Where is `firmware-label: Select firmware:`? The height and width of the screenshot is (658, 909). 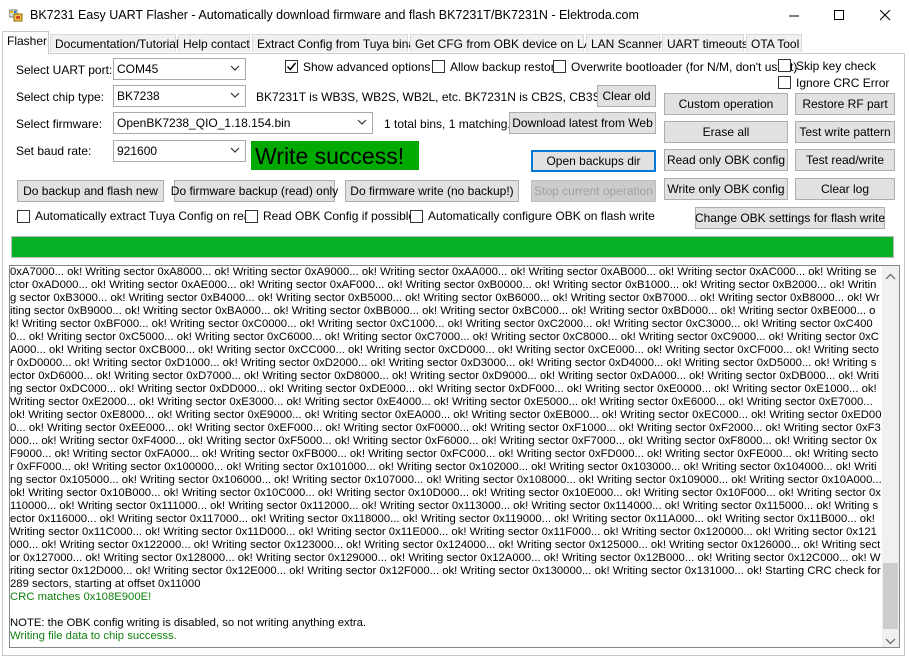 firmware-label: Select firmware: is located at coordinates (59, 124).